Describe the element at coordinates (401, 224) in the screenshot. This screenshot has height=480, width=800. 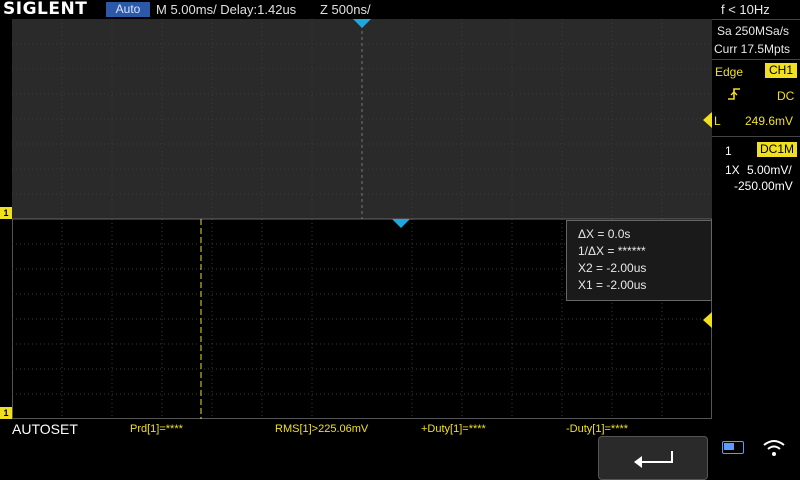
I see `trigger-position-marker-zoom` at that location.